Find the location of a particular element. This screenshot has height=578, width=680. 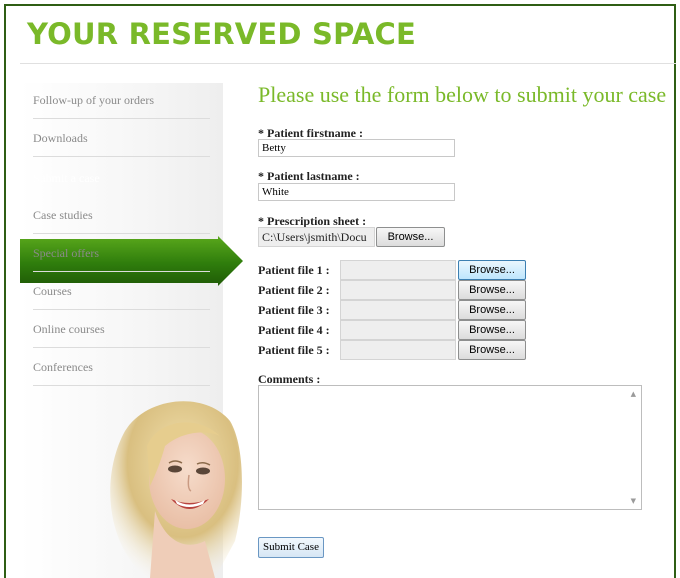

patient-file-5-label: Patient file 5 : is located at coordinates (294, 350).